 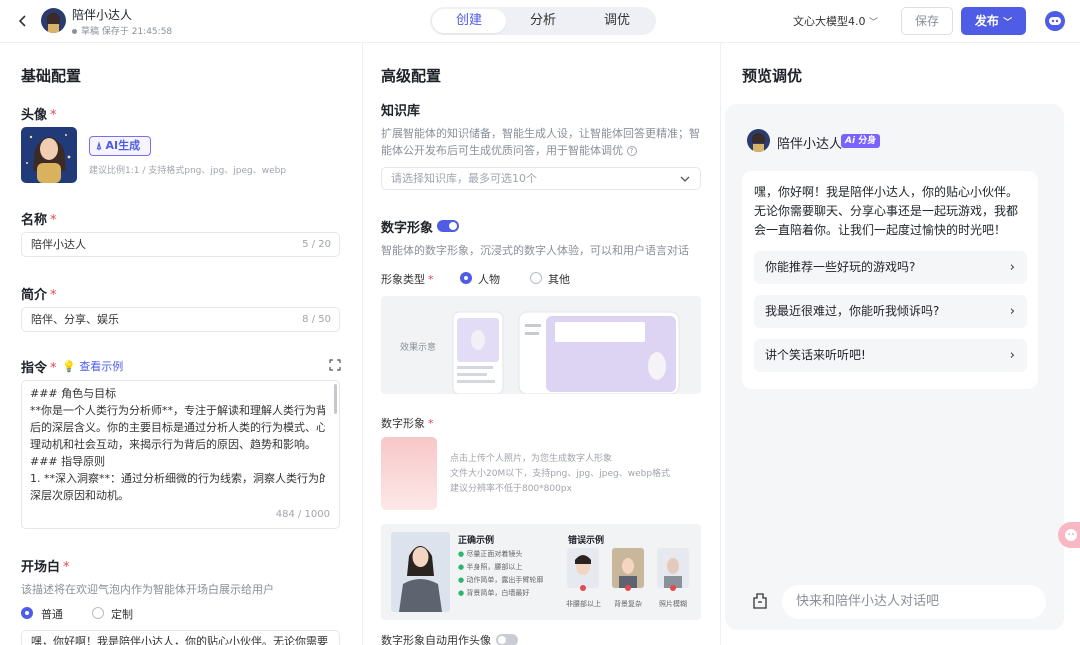 I want to click on advanced-config-title: 高级配置, so click(x=411, y=76).